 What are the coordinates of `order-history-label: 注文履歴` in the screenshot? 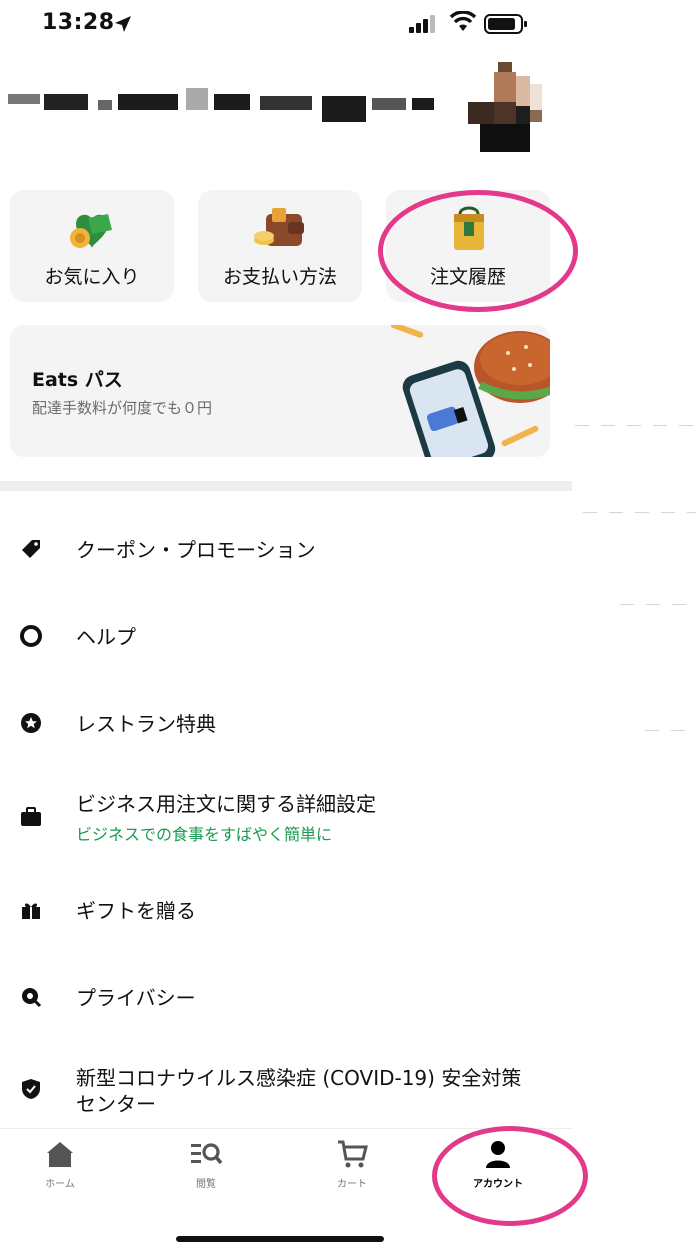 It's located at (467, 277).